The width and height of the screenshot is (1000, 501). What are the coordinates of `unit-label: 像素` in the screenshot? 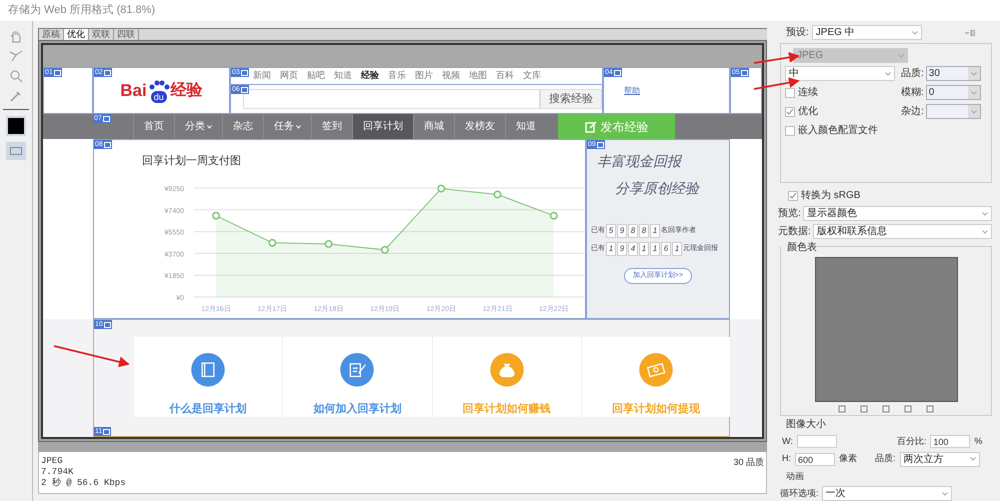 It's located at (848, 459).